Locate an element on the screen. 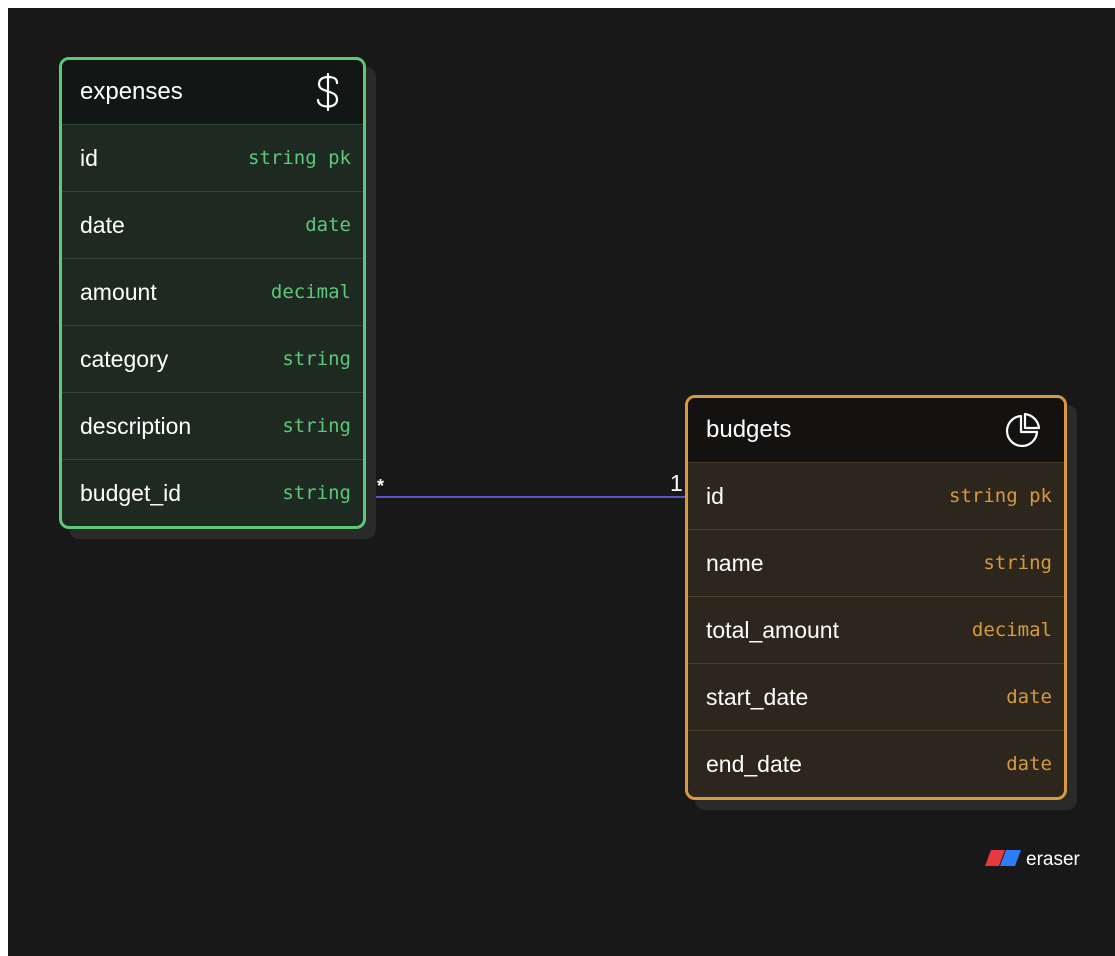  brand-watermark: eraser is located at coordinates (1032, 860).